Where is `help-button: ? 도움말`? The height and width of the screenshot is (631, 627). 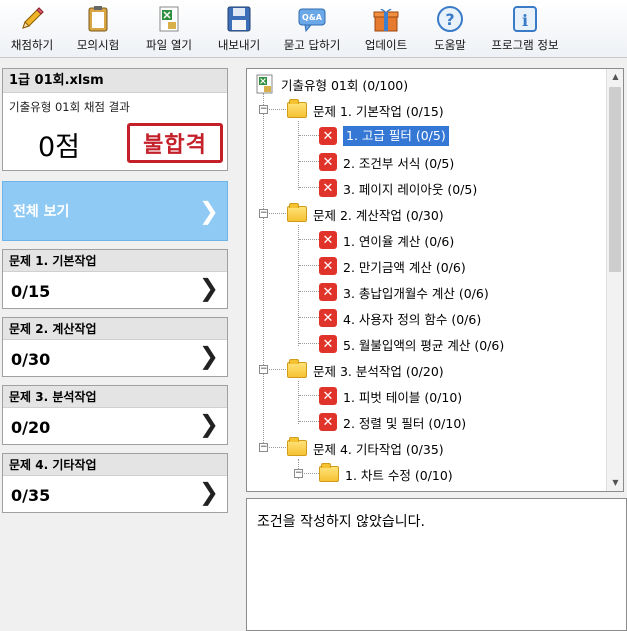 help-button: ? 도움말 is located at coordinates (450, 29).